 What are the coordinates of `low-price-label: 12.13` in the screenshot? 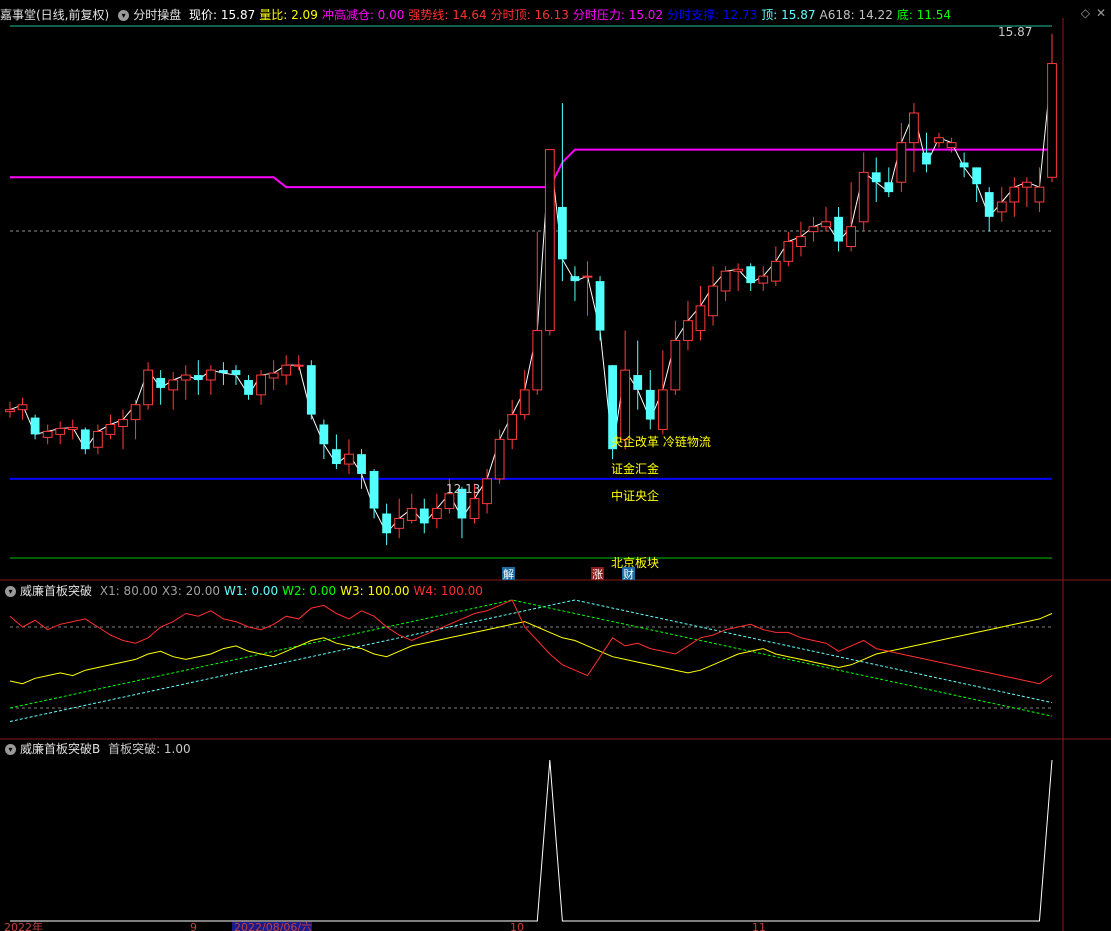 It's located at (463, 489).